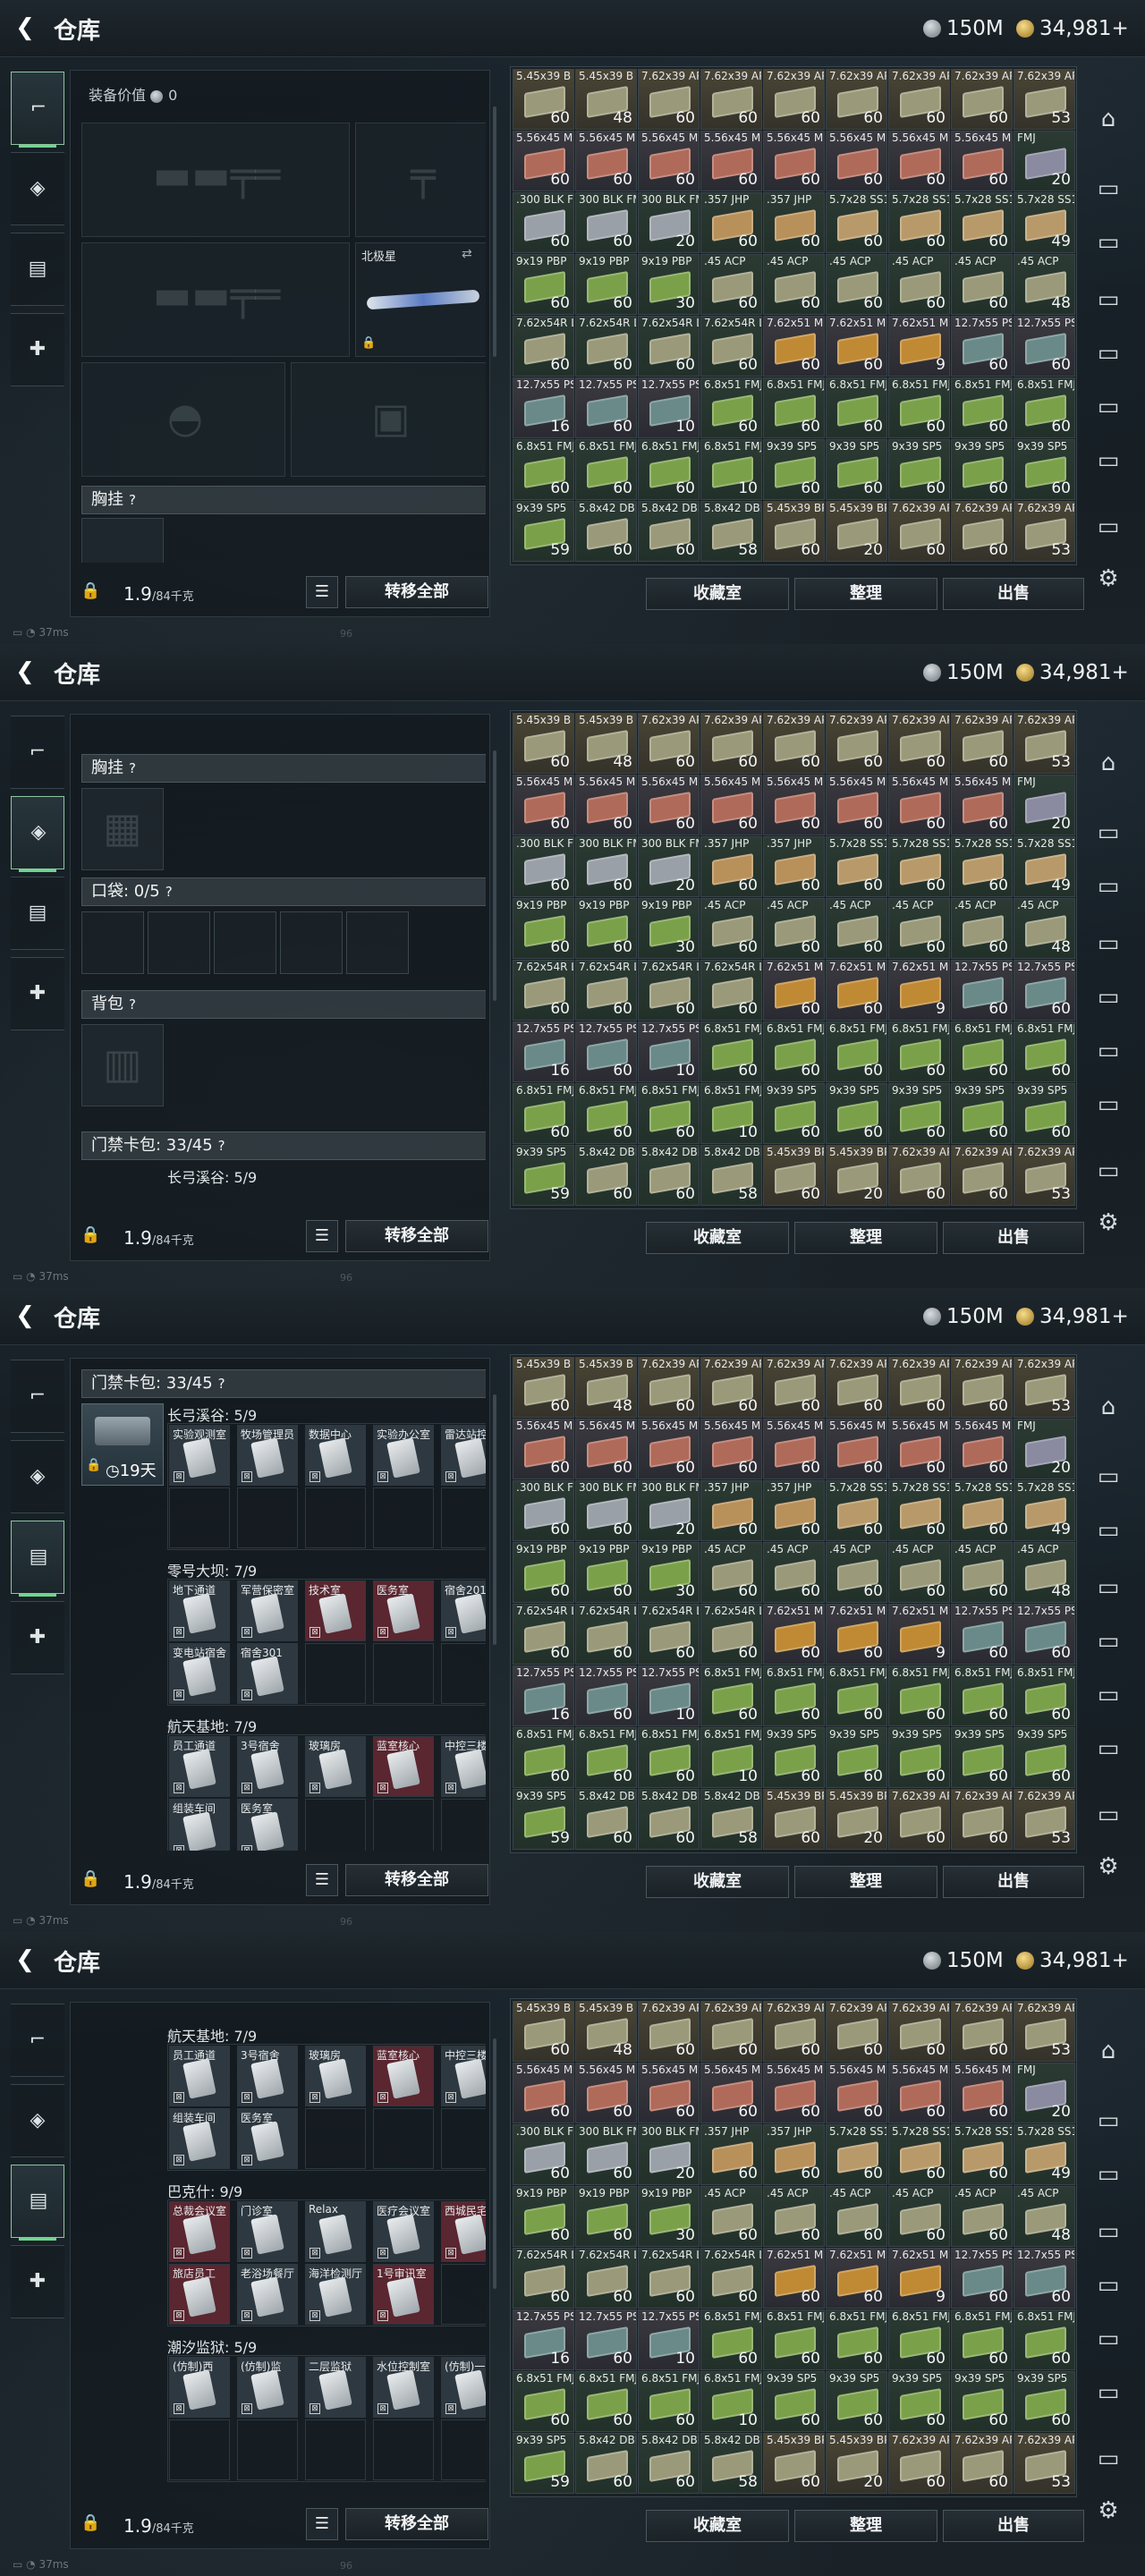  I want to click on helmet-slot: ◓, so click(183, 419).